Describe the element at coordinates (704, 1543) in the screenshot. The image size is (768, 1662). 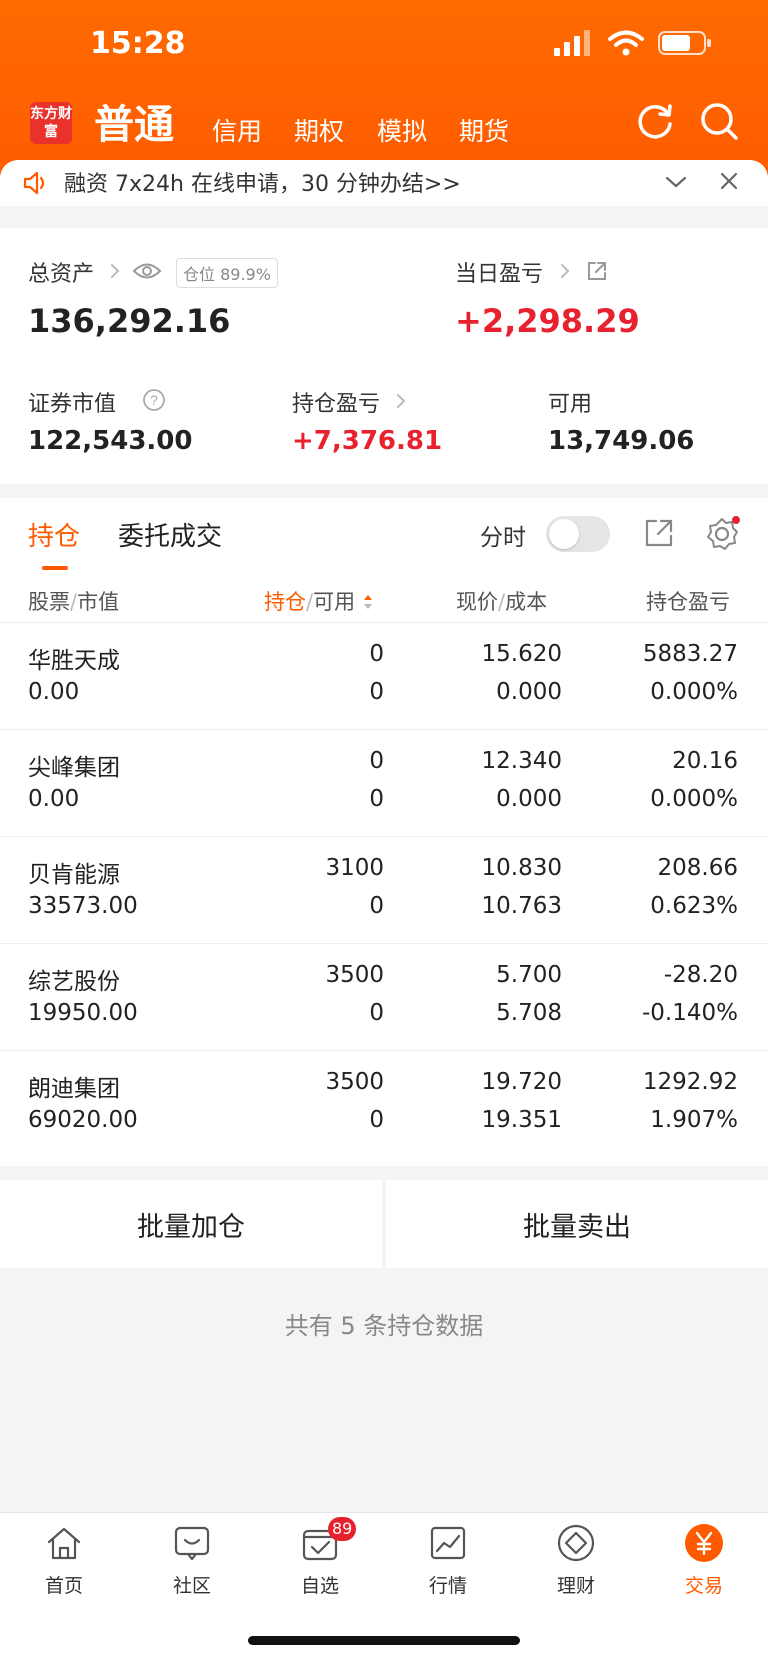
I see `trade-icon` at that location.